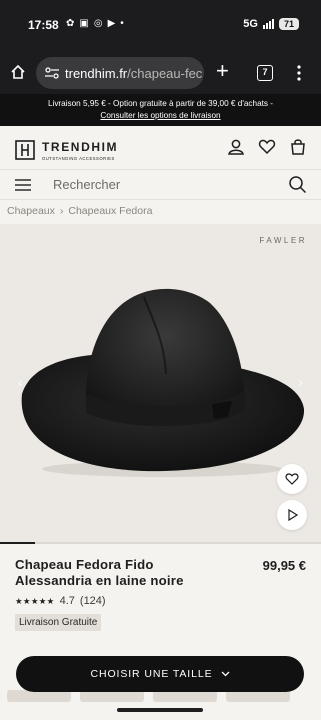 The image size is (321, 720). What do you see at coordinates (151, 674) in the screenshot?
I see `choose-size-label: CHOISIR UNE TAILLE` at bounding box center [151, 674].